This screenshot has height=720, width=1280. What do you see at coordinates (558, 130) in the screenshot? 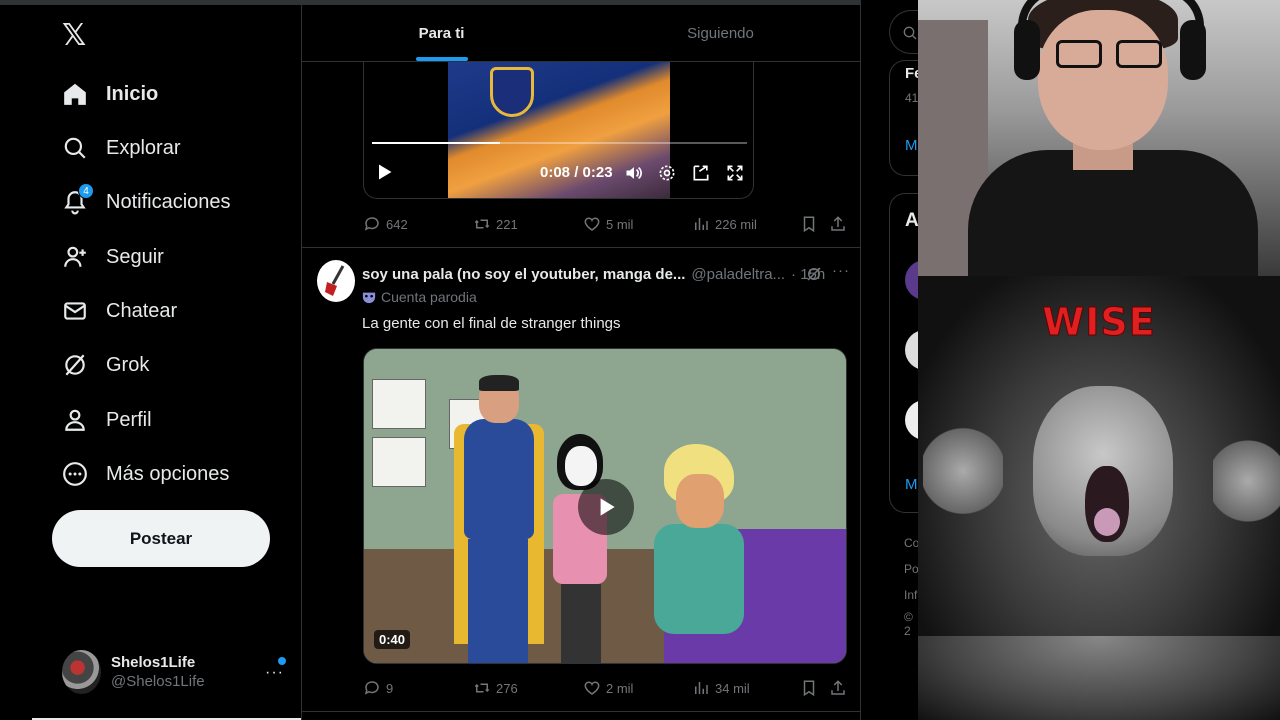
I see `video-player: 0:08 / 0:23` at bounding box center [558, 130].